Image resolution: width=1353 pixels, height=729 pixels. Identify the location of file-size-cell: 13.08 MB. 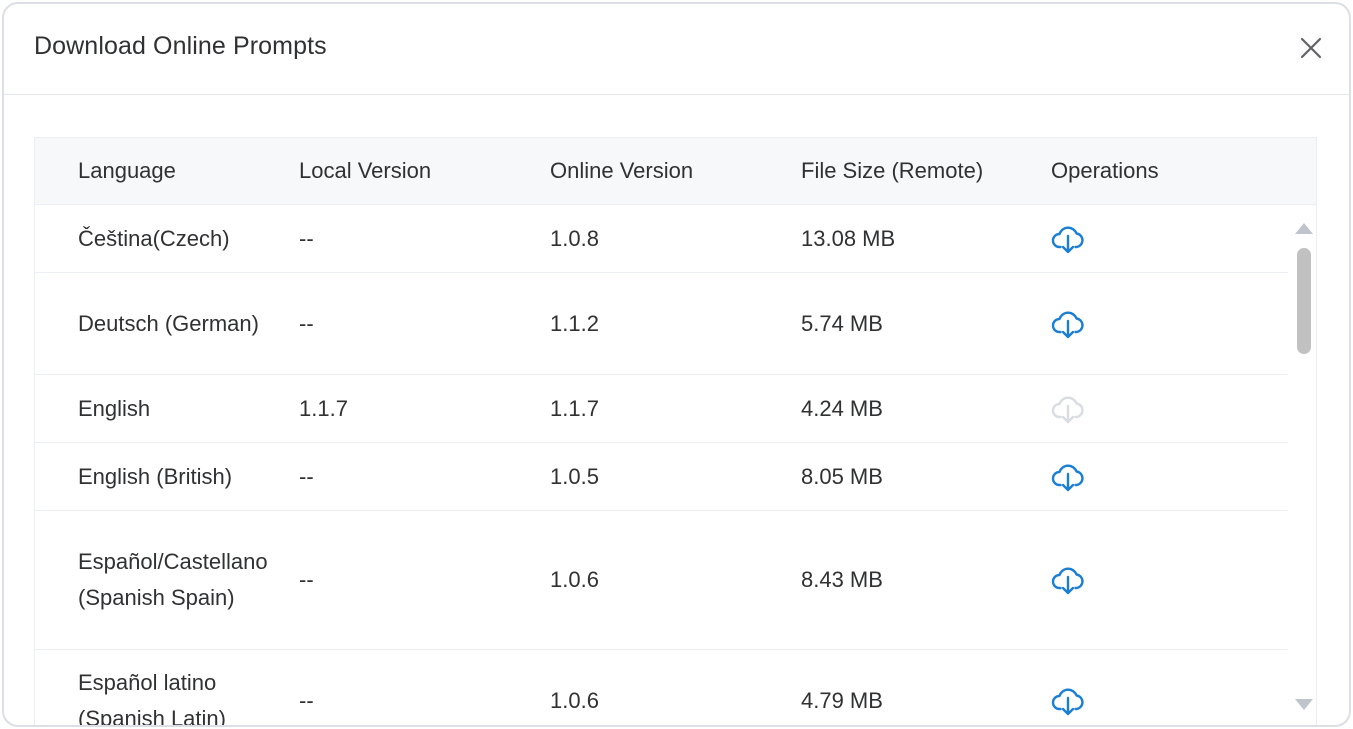
(848, 238).